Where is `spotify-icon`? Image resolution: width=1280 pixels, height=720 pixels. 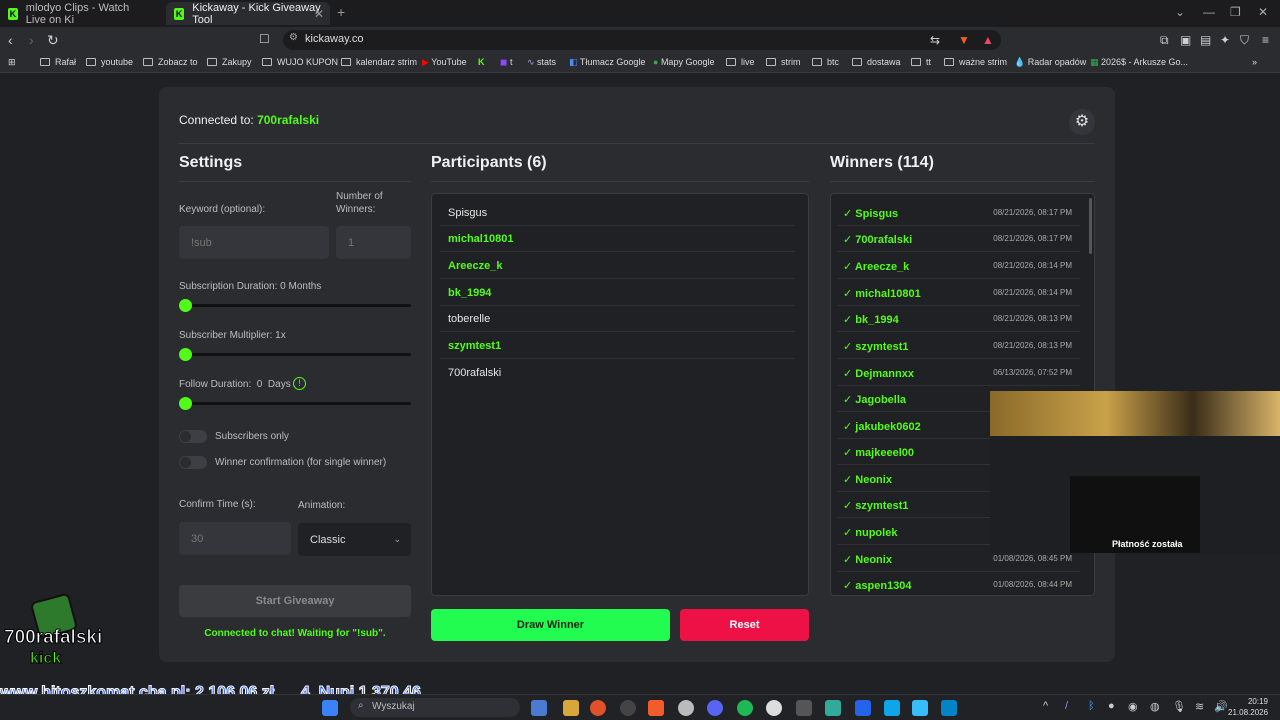 spotify-icon is located at coordinates (745, 708).